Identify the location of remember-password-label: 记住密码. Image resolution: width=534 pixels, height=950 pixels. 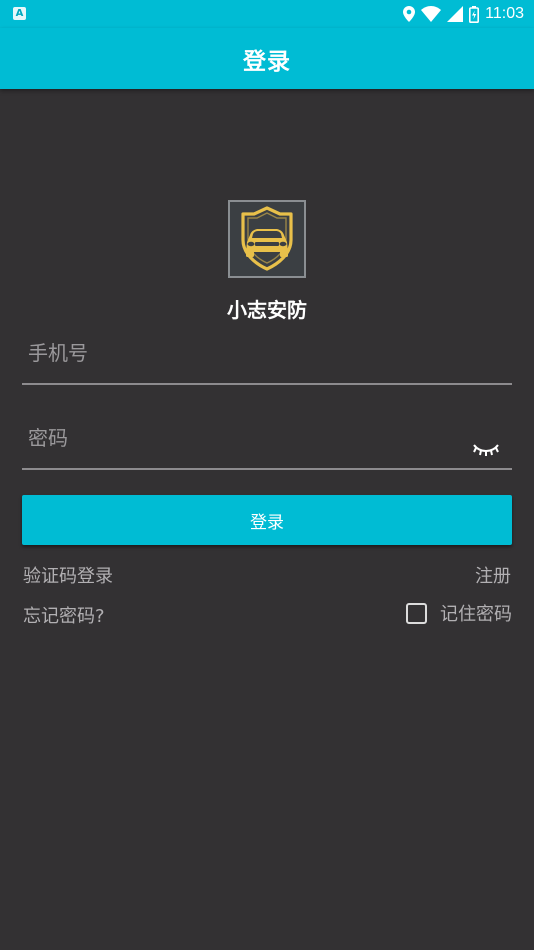
(476, 614).